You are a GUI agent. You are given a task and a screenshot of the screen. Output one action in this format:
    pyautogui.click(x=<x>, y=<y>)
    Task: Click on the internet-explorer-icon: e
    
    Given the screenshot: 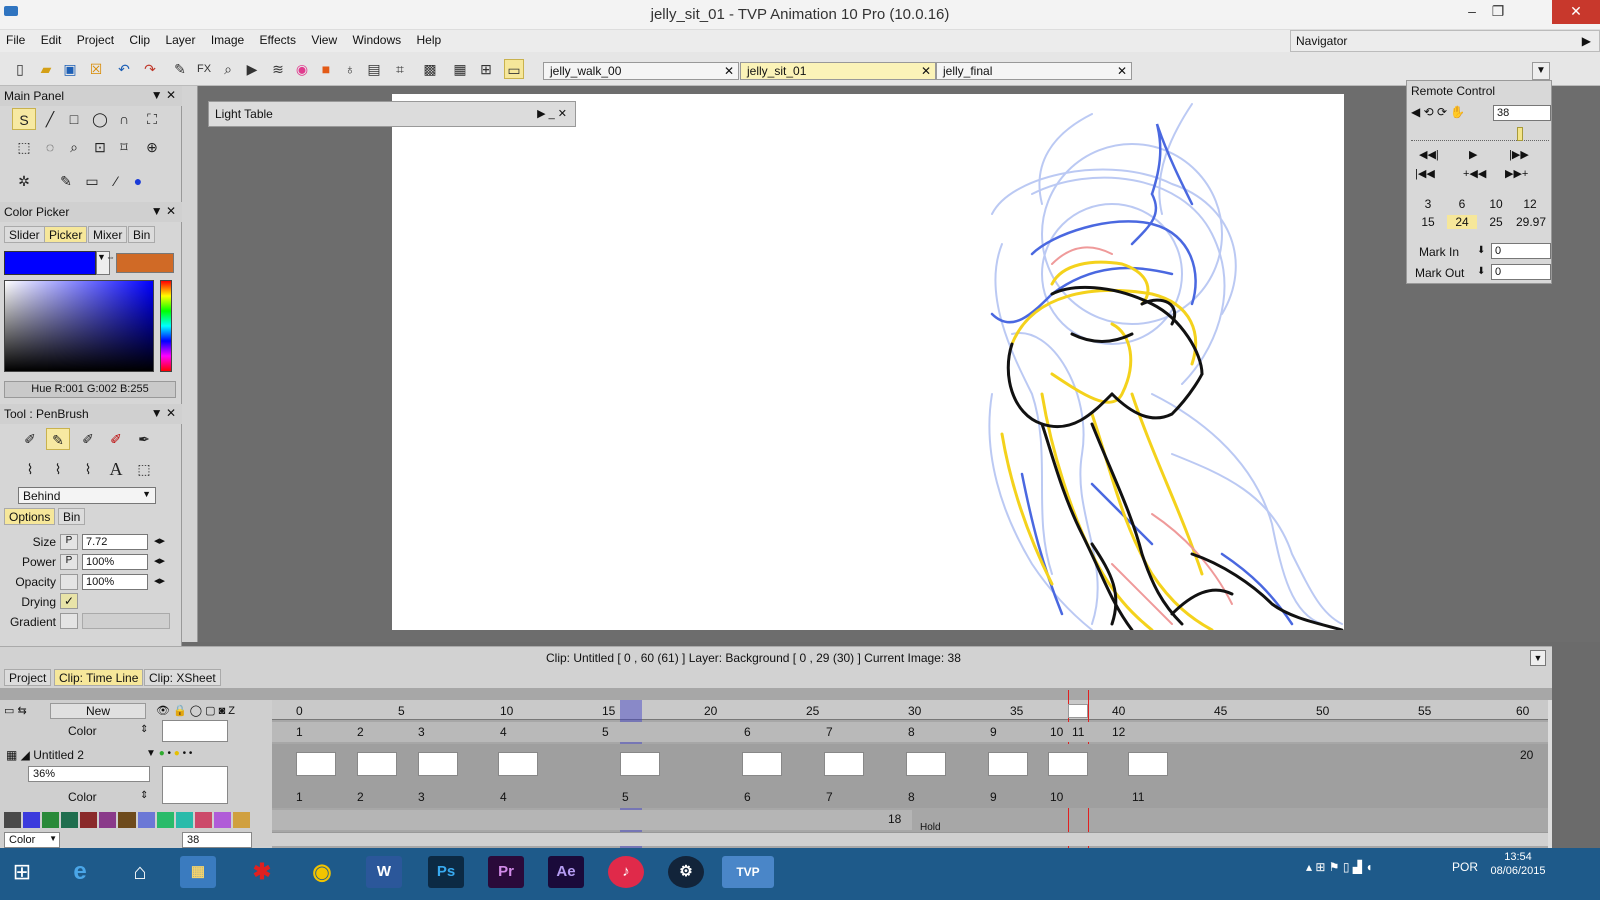 What is the action you would take?
    pyautogui.click(x=80, y=872)
    